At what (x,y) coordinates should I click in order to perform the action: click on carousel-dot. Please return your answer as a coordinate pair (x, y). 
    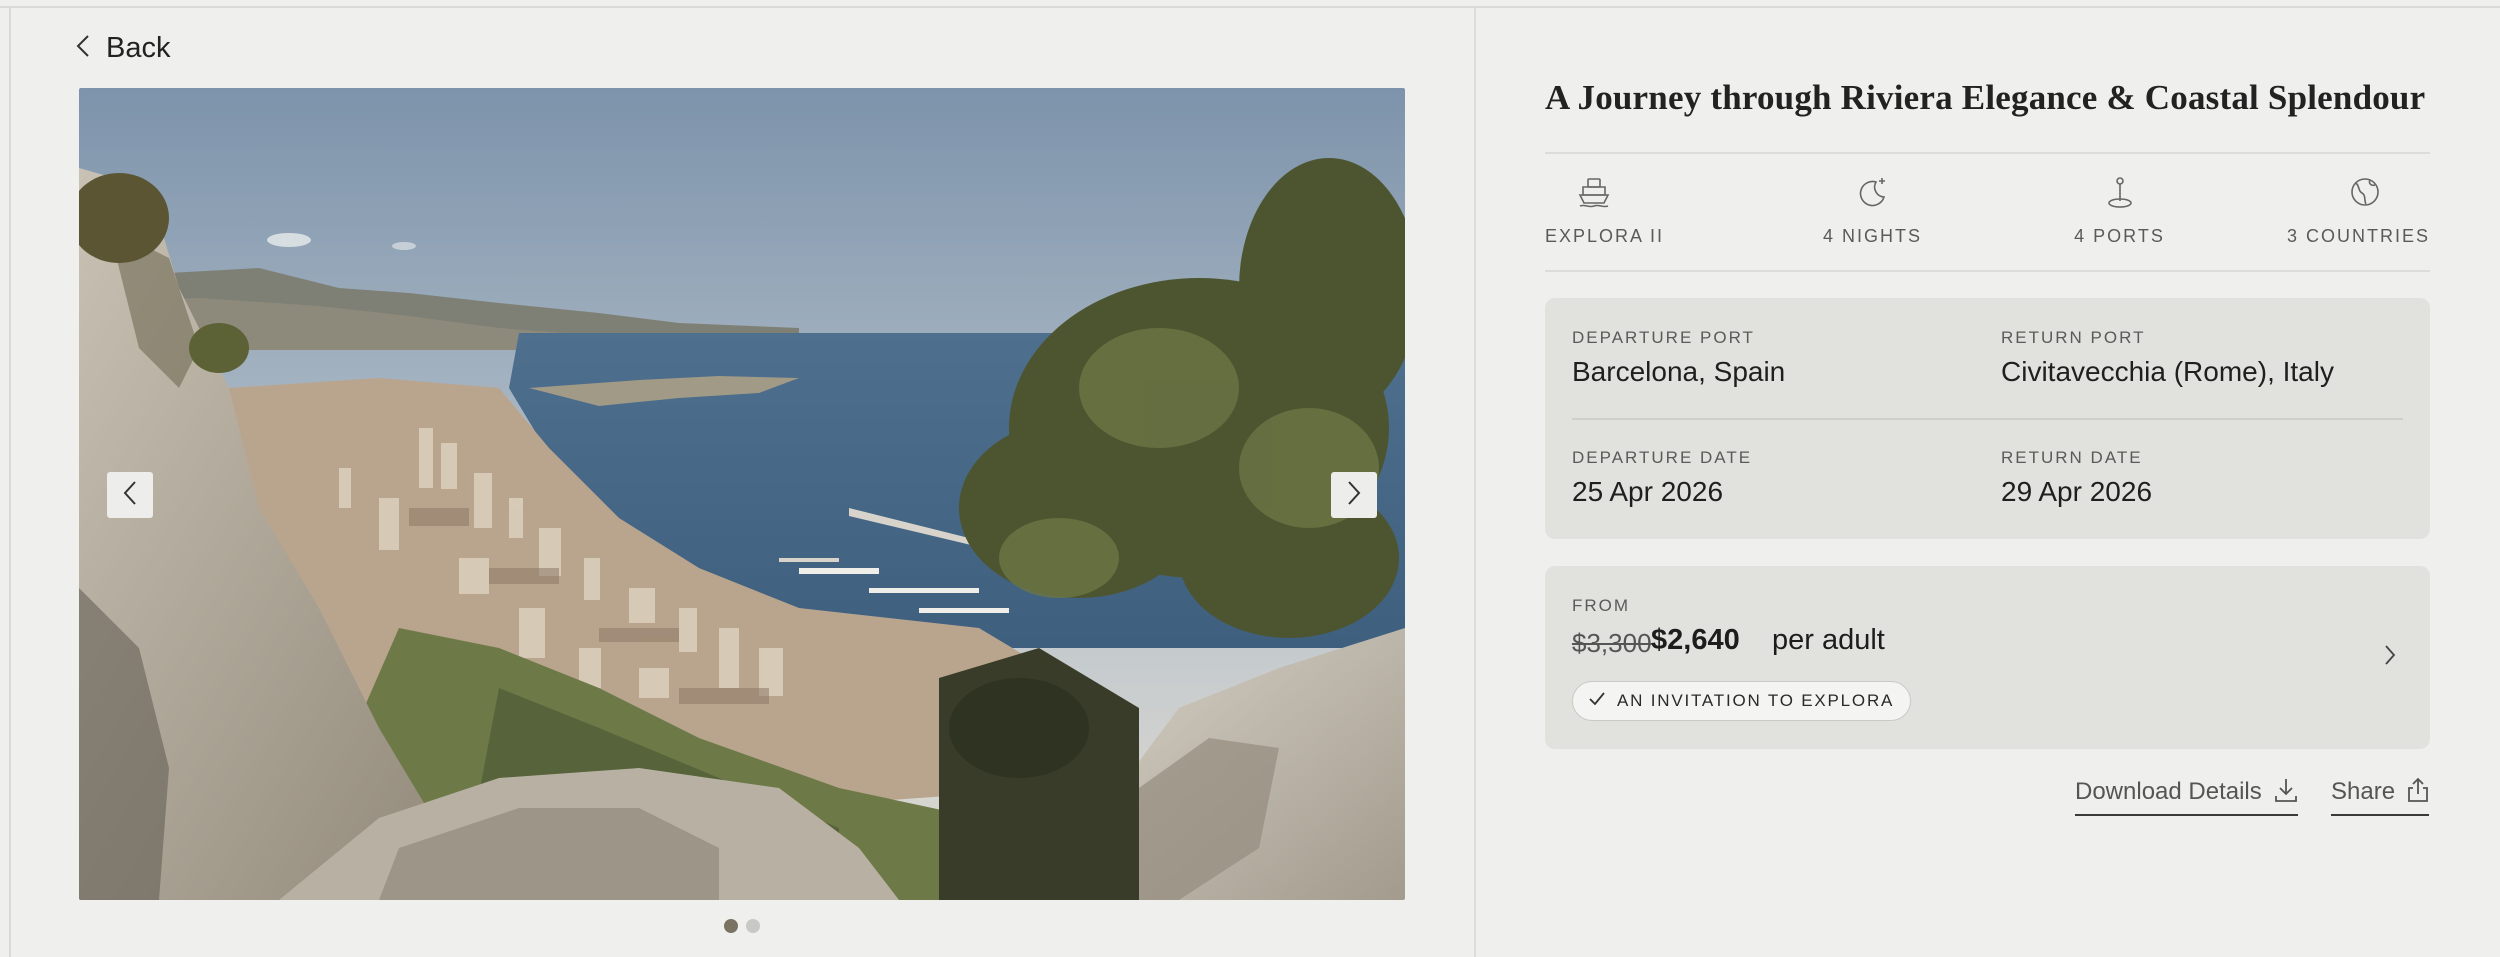
    Looking at the image, I should click on (753, 926).